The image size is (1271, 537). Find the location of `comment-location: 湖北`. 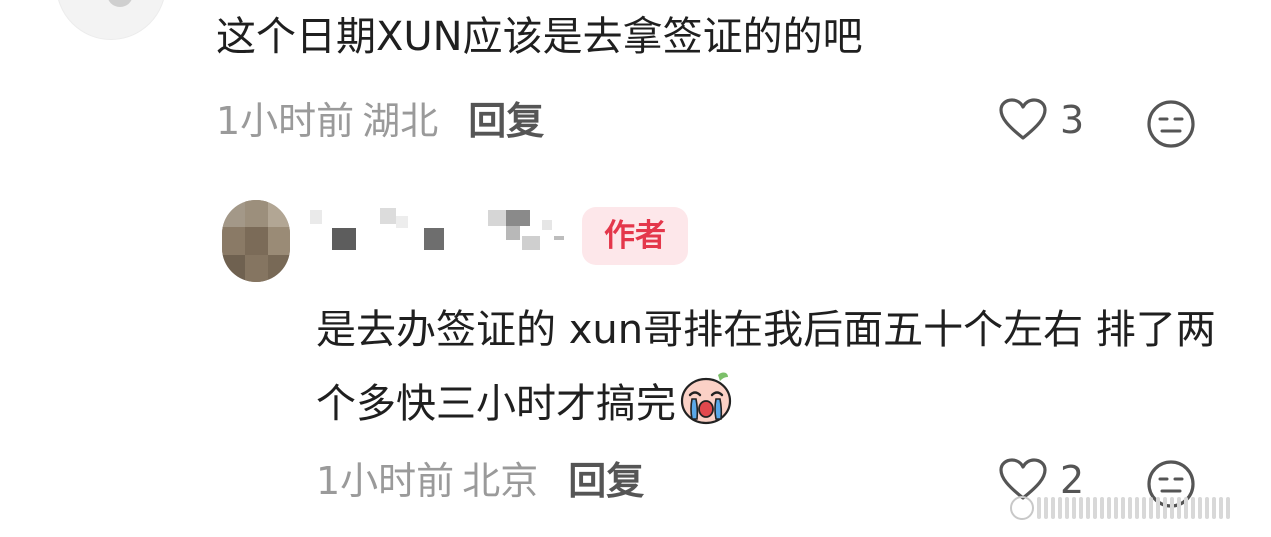

comment-location: 湖北 is located at coordinates (400, 121).